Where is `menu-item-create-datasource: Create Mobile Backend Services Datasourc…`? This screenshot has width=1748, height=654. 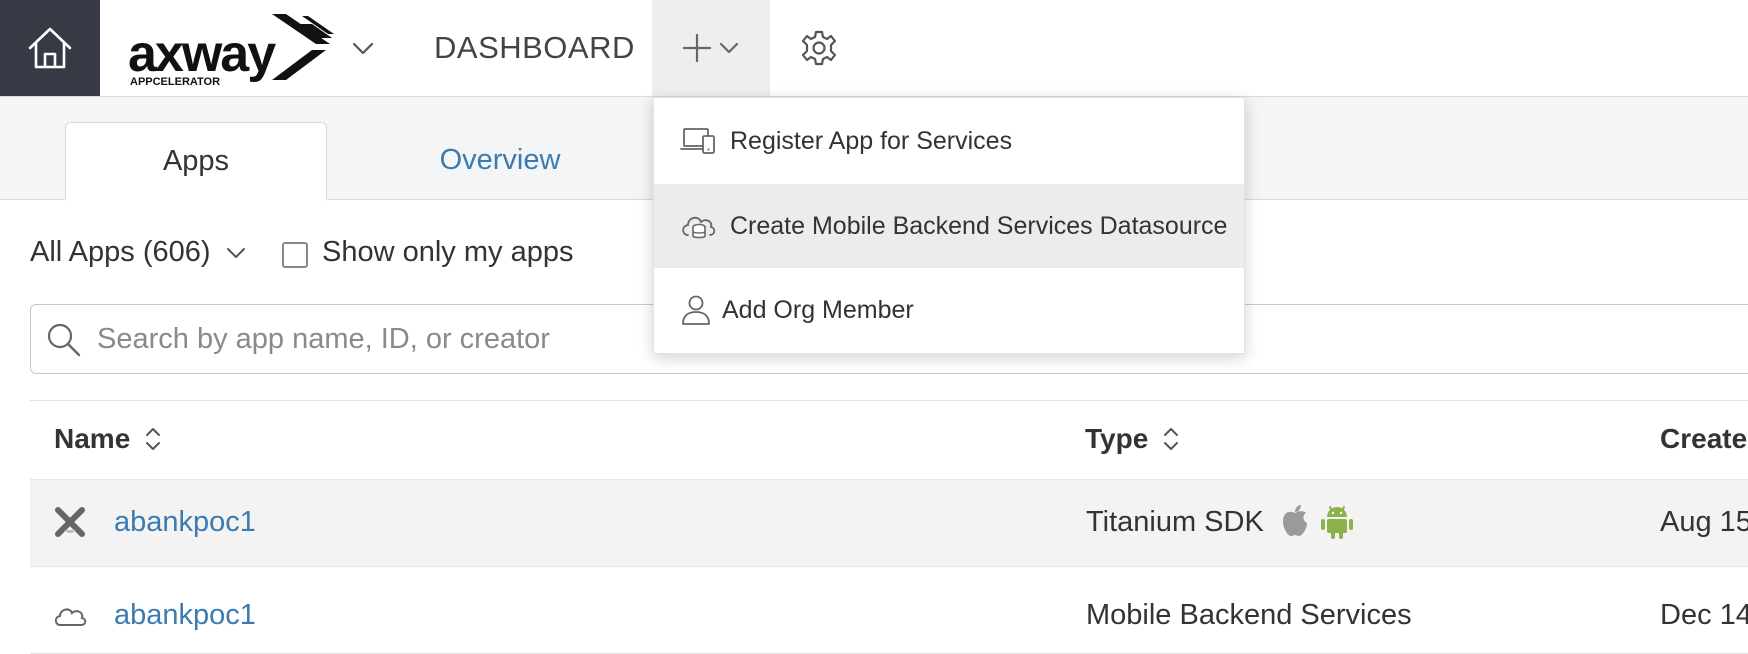 menu-item-create-datasource: Create Mobile Backend Services Datasourc… is located at coordinates (949, 226).